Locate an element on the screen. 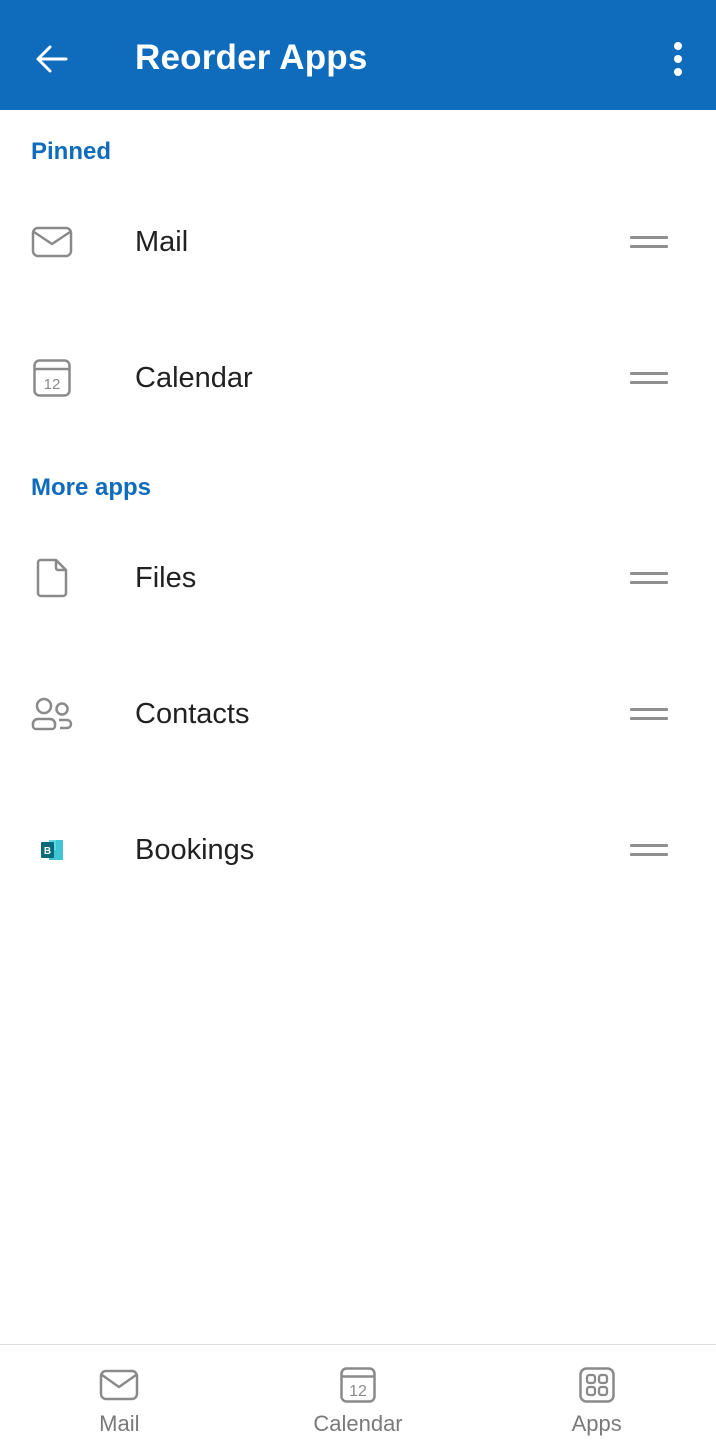 Image resolution: width=716 pixels, height=1442 pixels. section-header-pinned: Pinned is located at coordinates (71, 151).